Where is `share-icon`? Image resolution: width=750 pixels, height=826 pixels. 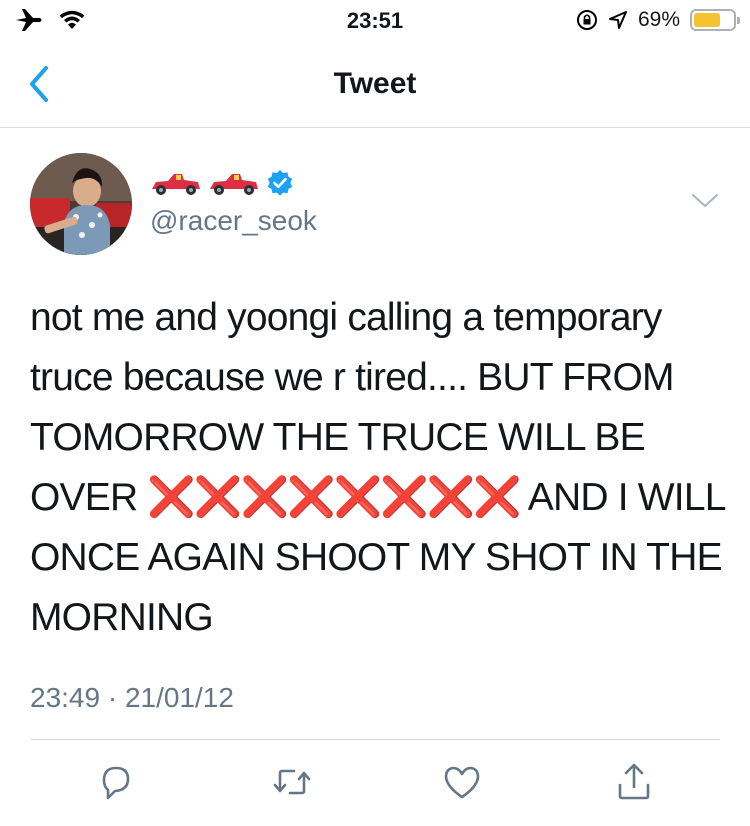
share-icon is located at coordinates (634, 781).